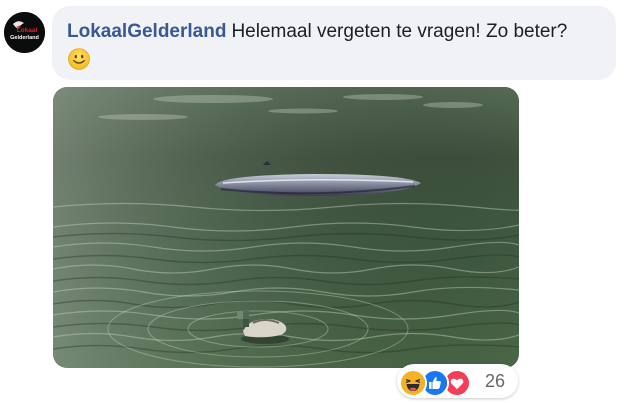 The width and height of the screenshot is (627, 403). I want to click on comment-author-link: LokaalGelderland, so click(146, 31).